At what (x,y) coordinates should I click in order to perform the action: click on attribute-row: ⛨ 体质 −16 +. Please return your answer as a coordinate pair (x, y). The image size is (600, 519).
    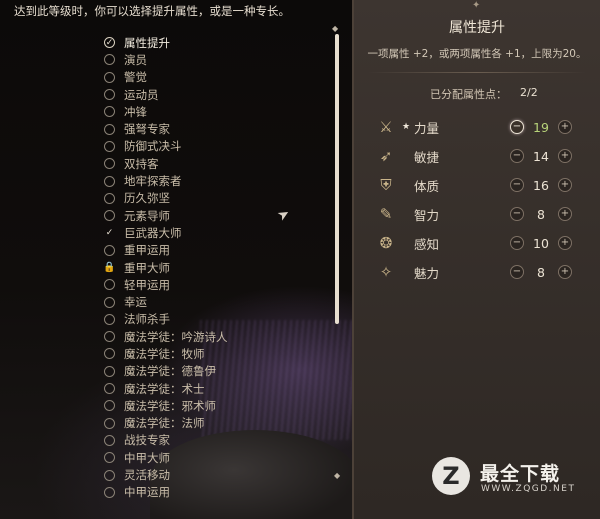
    Looking at the image, I should click on (484, 185).